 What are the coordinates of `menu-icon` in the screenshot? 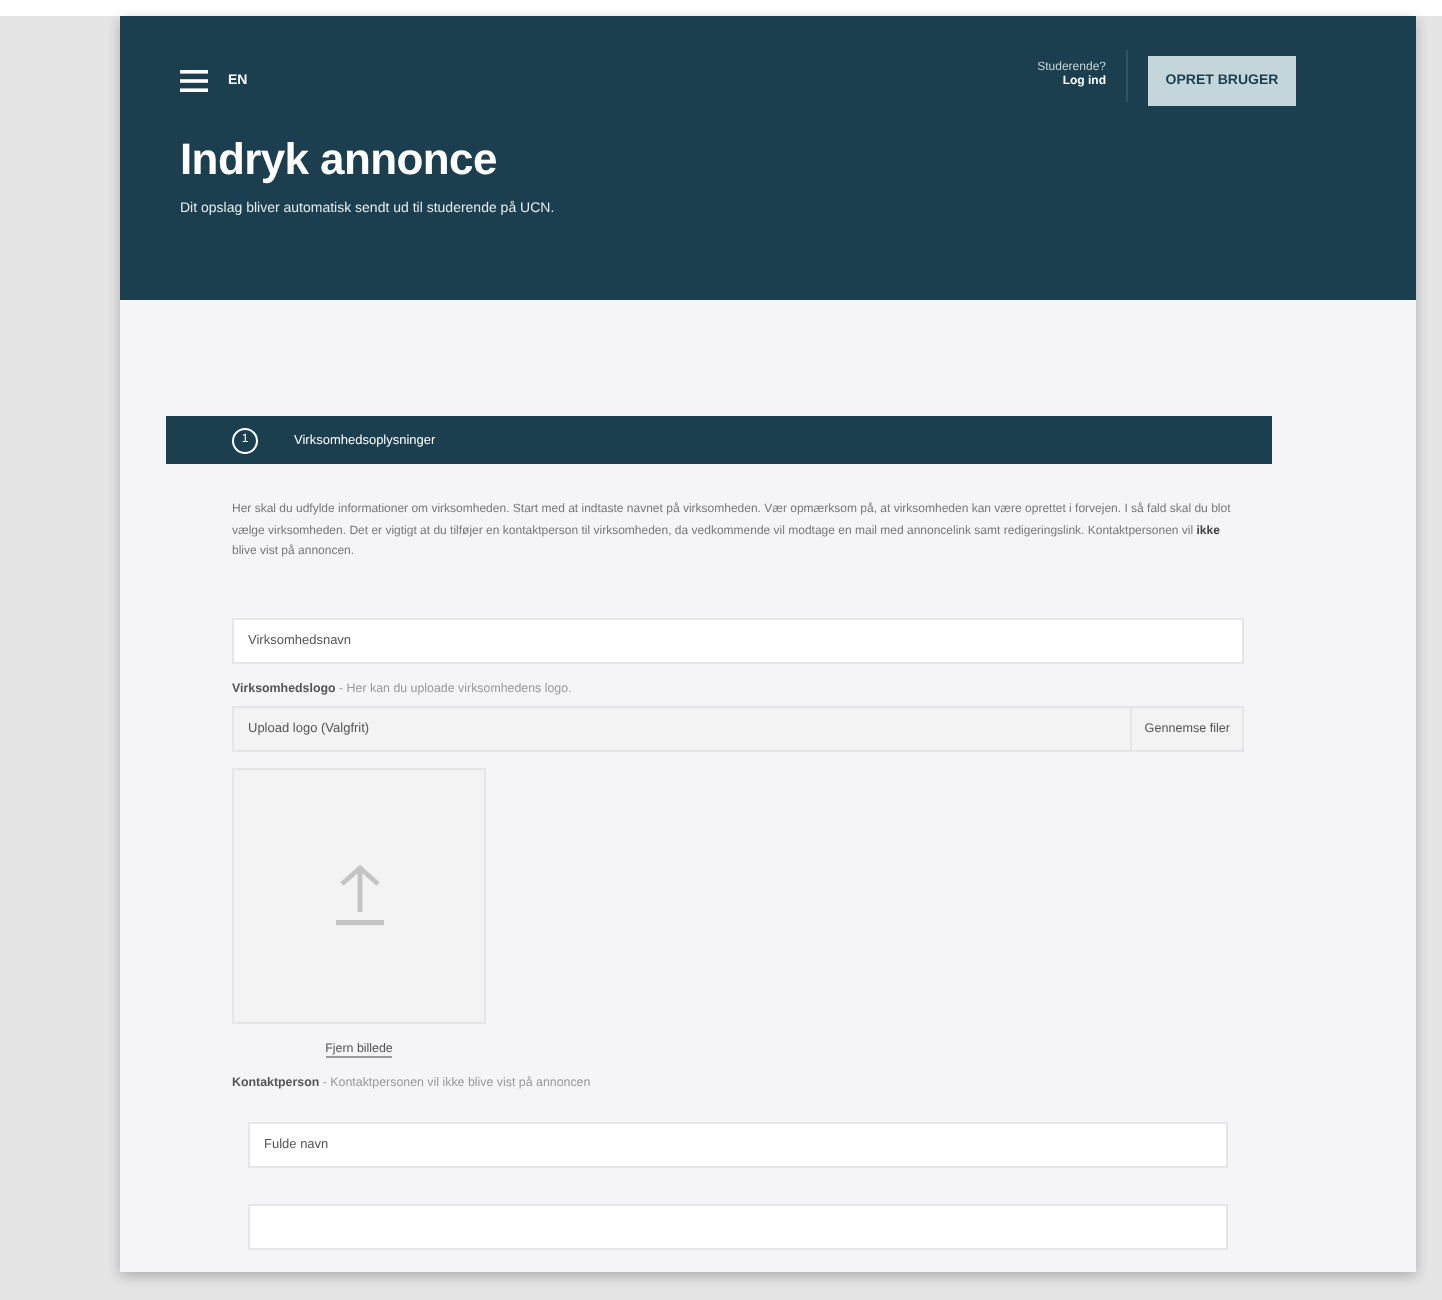 It's located at (194, 81).